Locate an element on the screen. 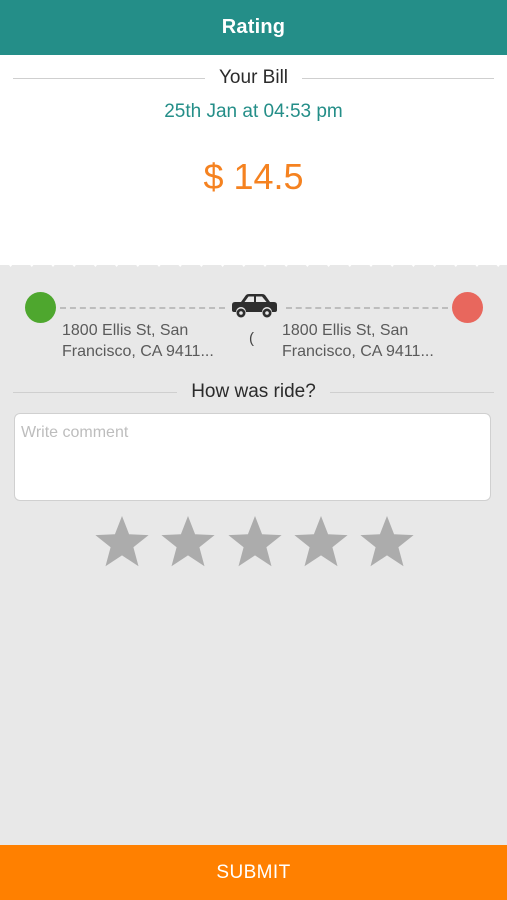 Image resolution: width=507 pixels, height=900 pixels. comment-input is located at coordinates (252, 457).